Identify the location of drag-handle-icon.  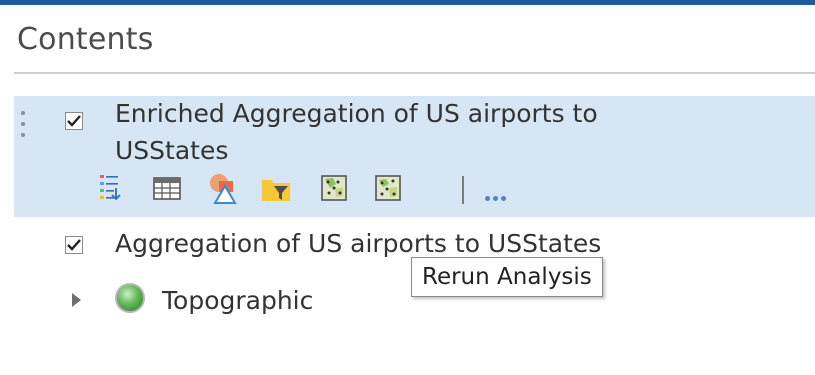
(23, 133).